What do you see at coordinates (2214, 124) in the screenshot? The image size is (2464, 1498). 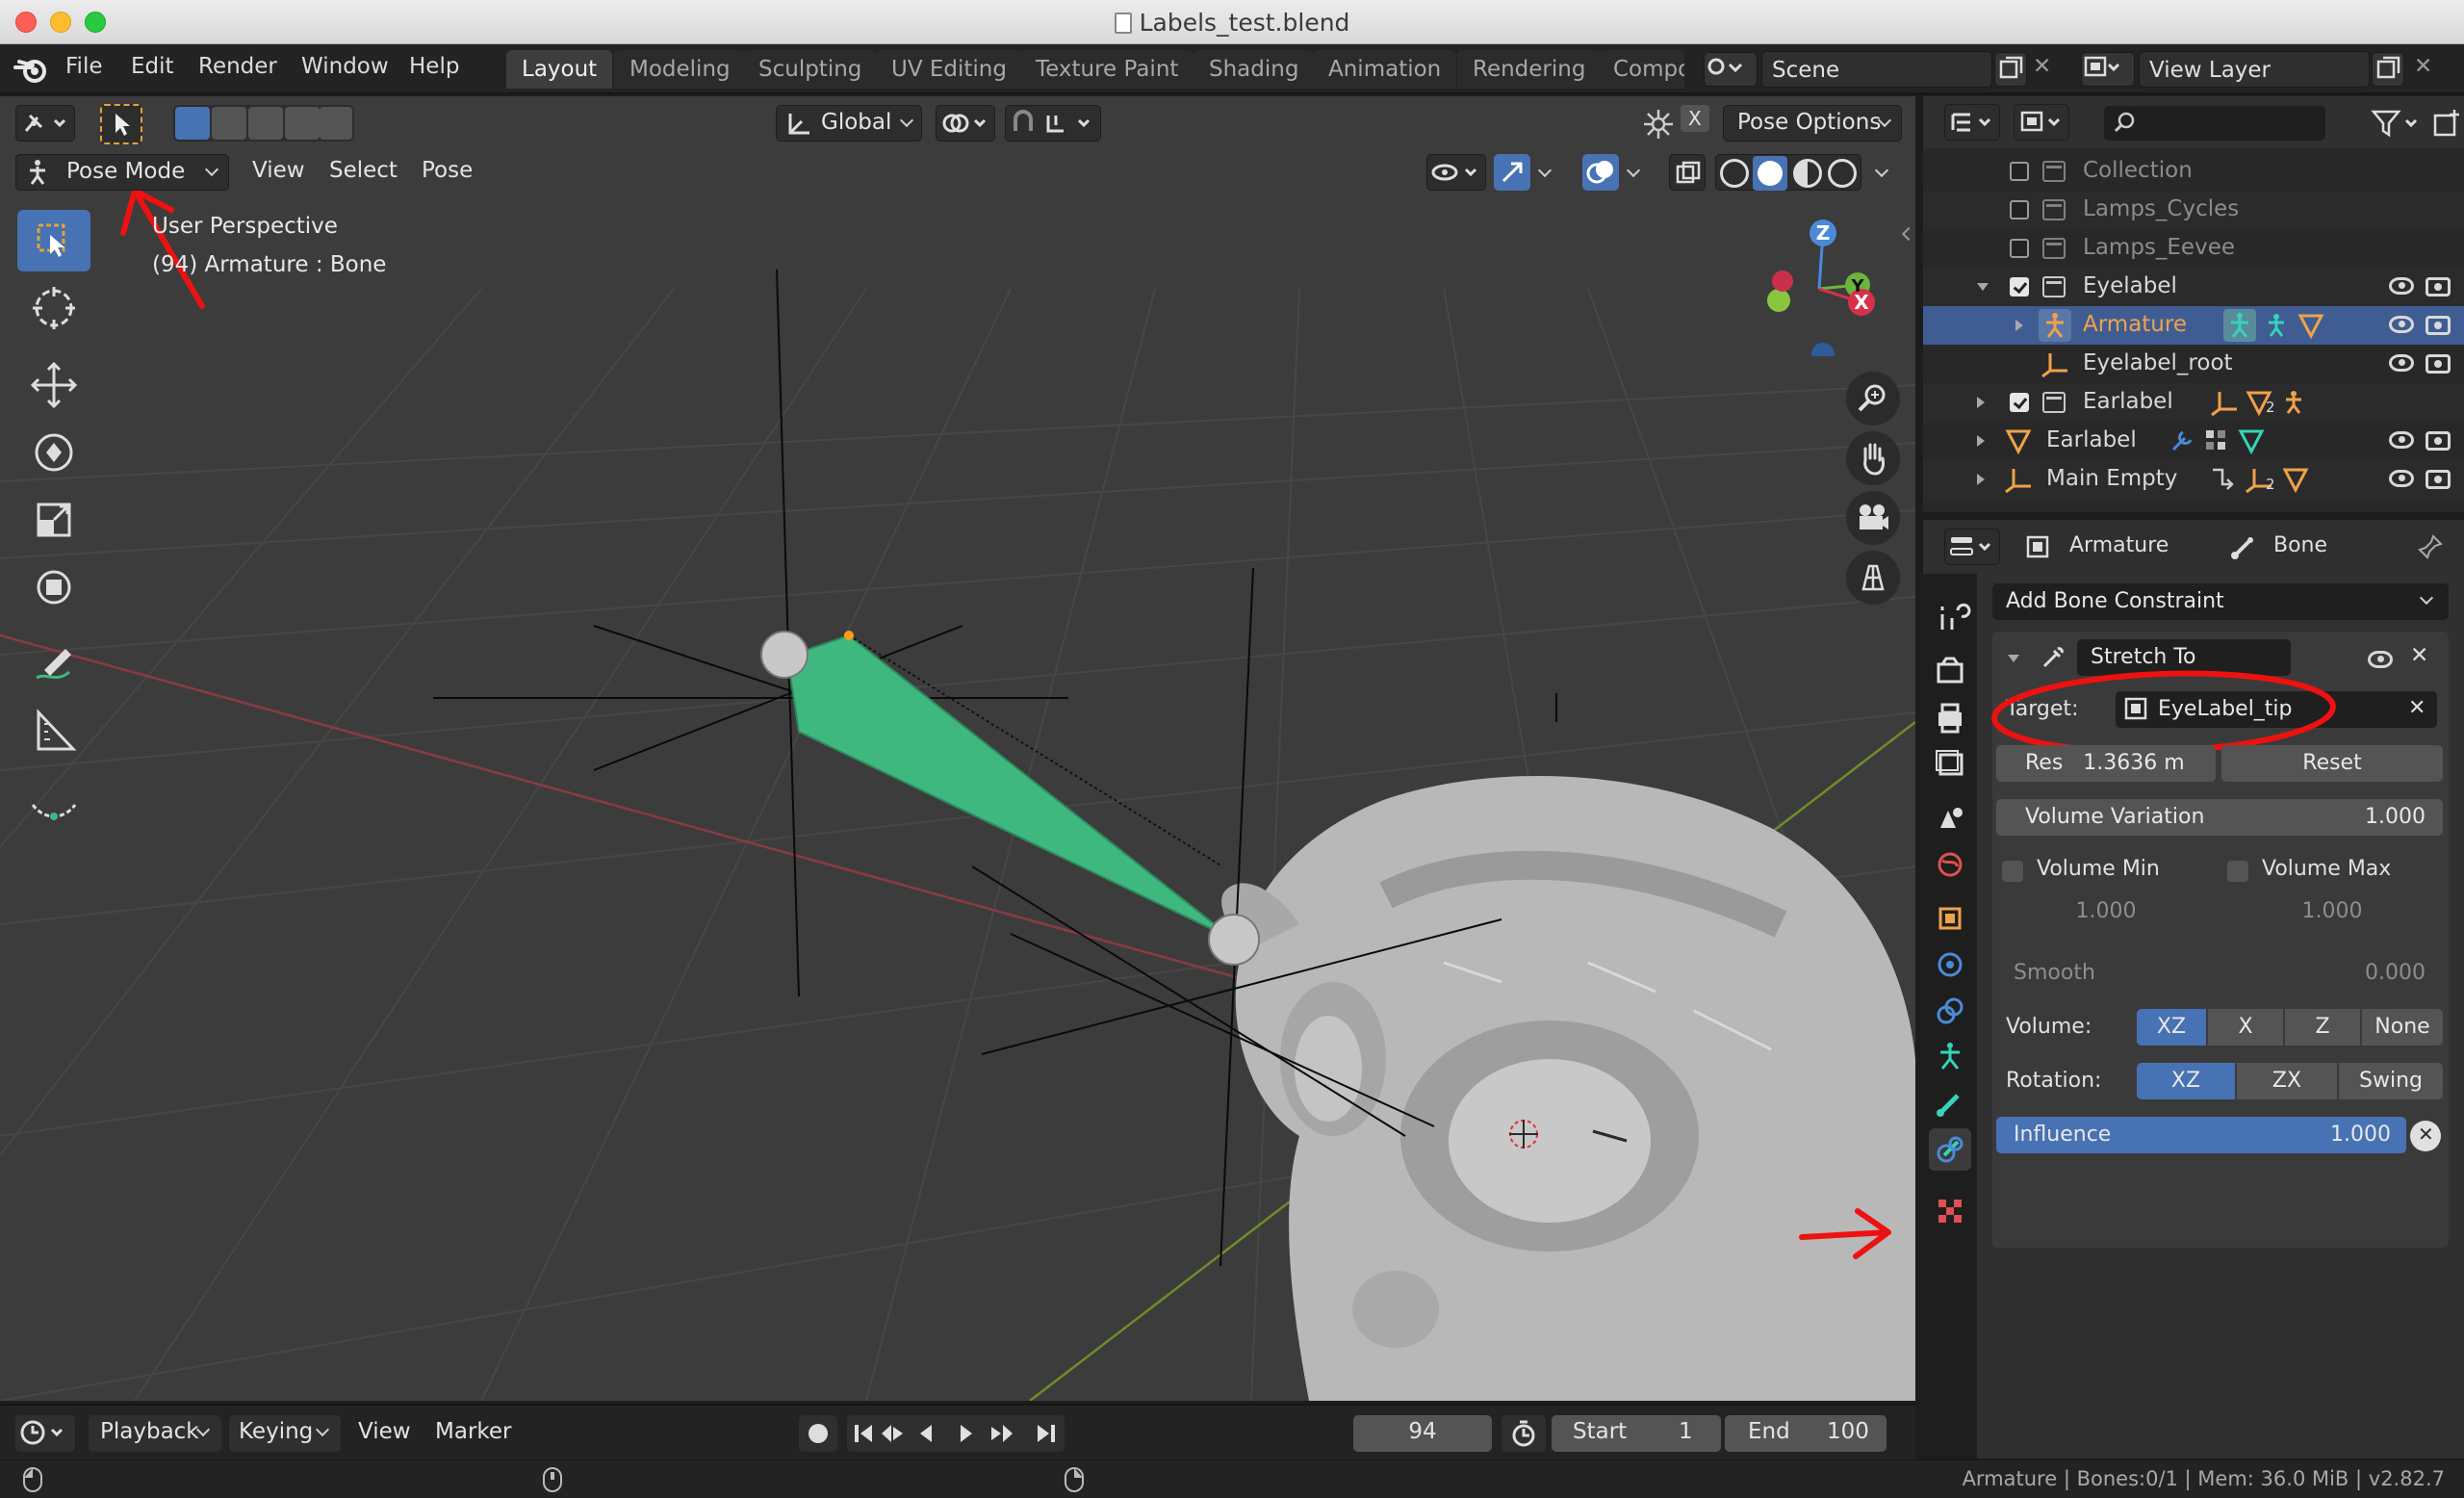 I see `outliner-search-input` at bounding box center [2214, 124].